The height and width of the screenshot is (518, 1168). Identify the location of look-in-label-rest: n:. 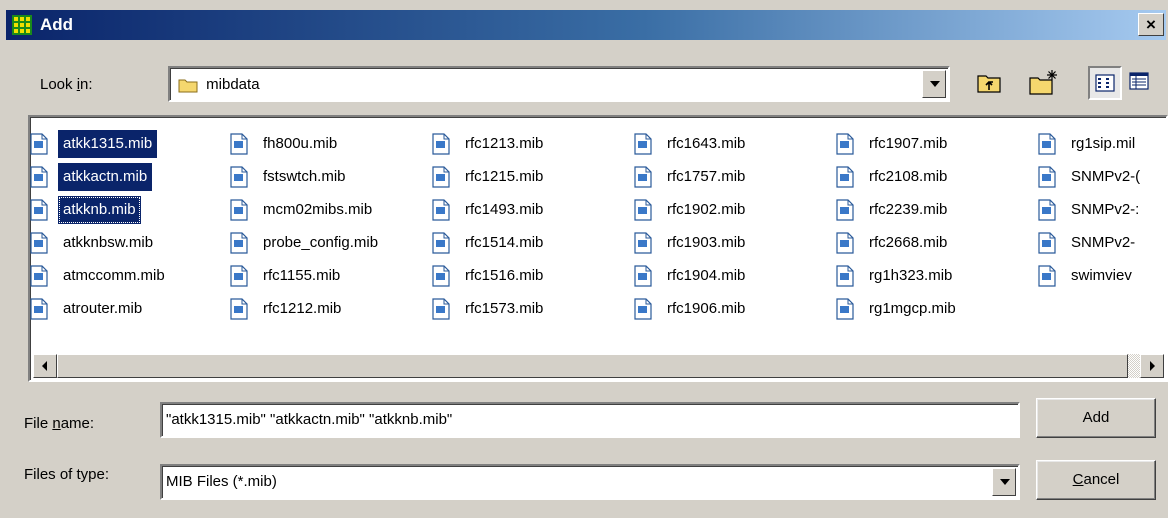
(86, 84).